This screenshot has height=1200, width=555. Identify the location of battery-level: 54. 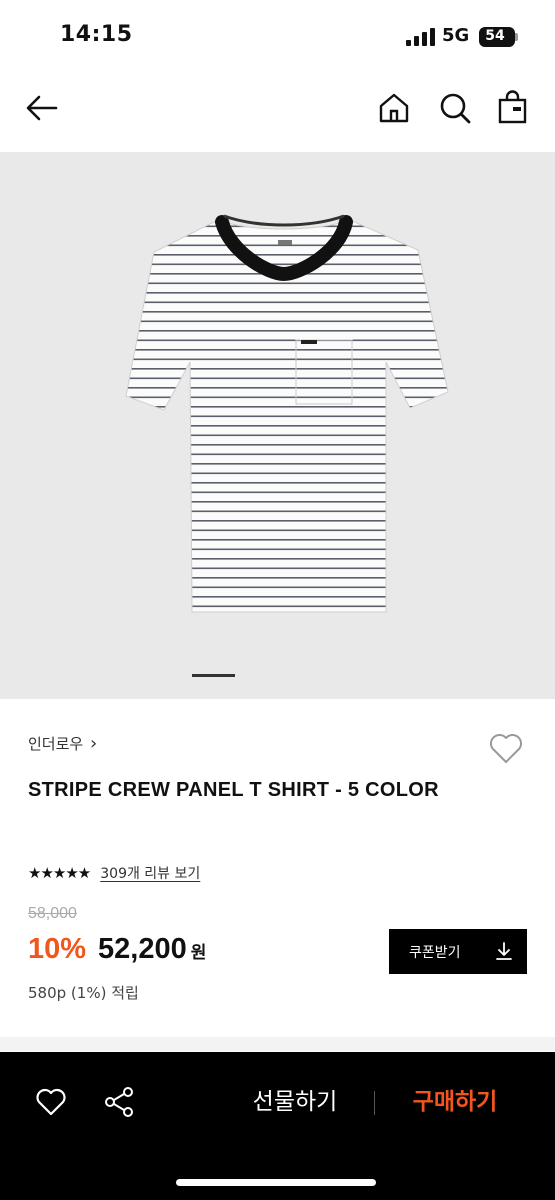
(495, 36).